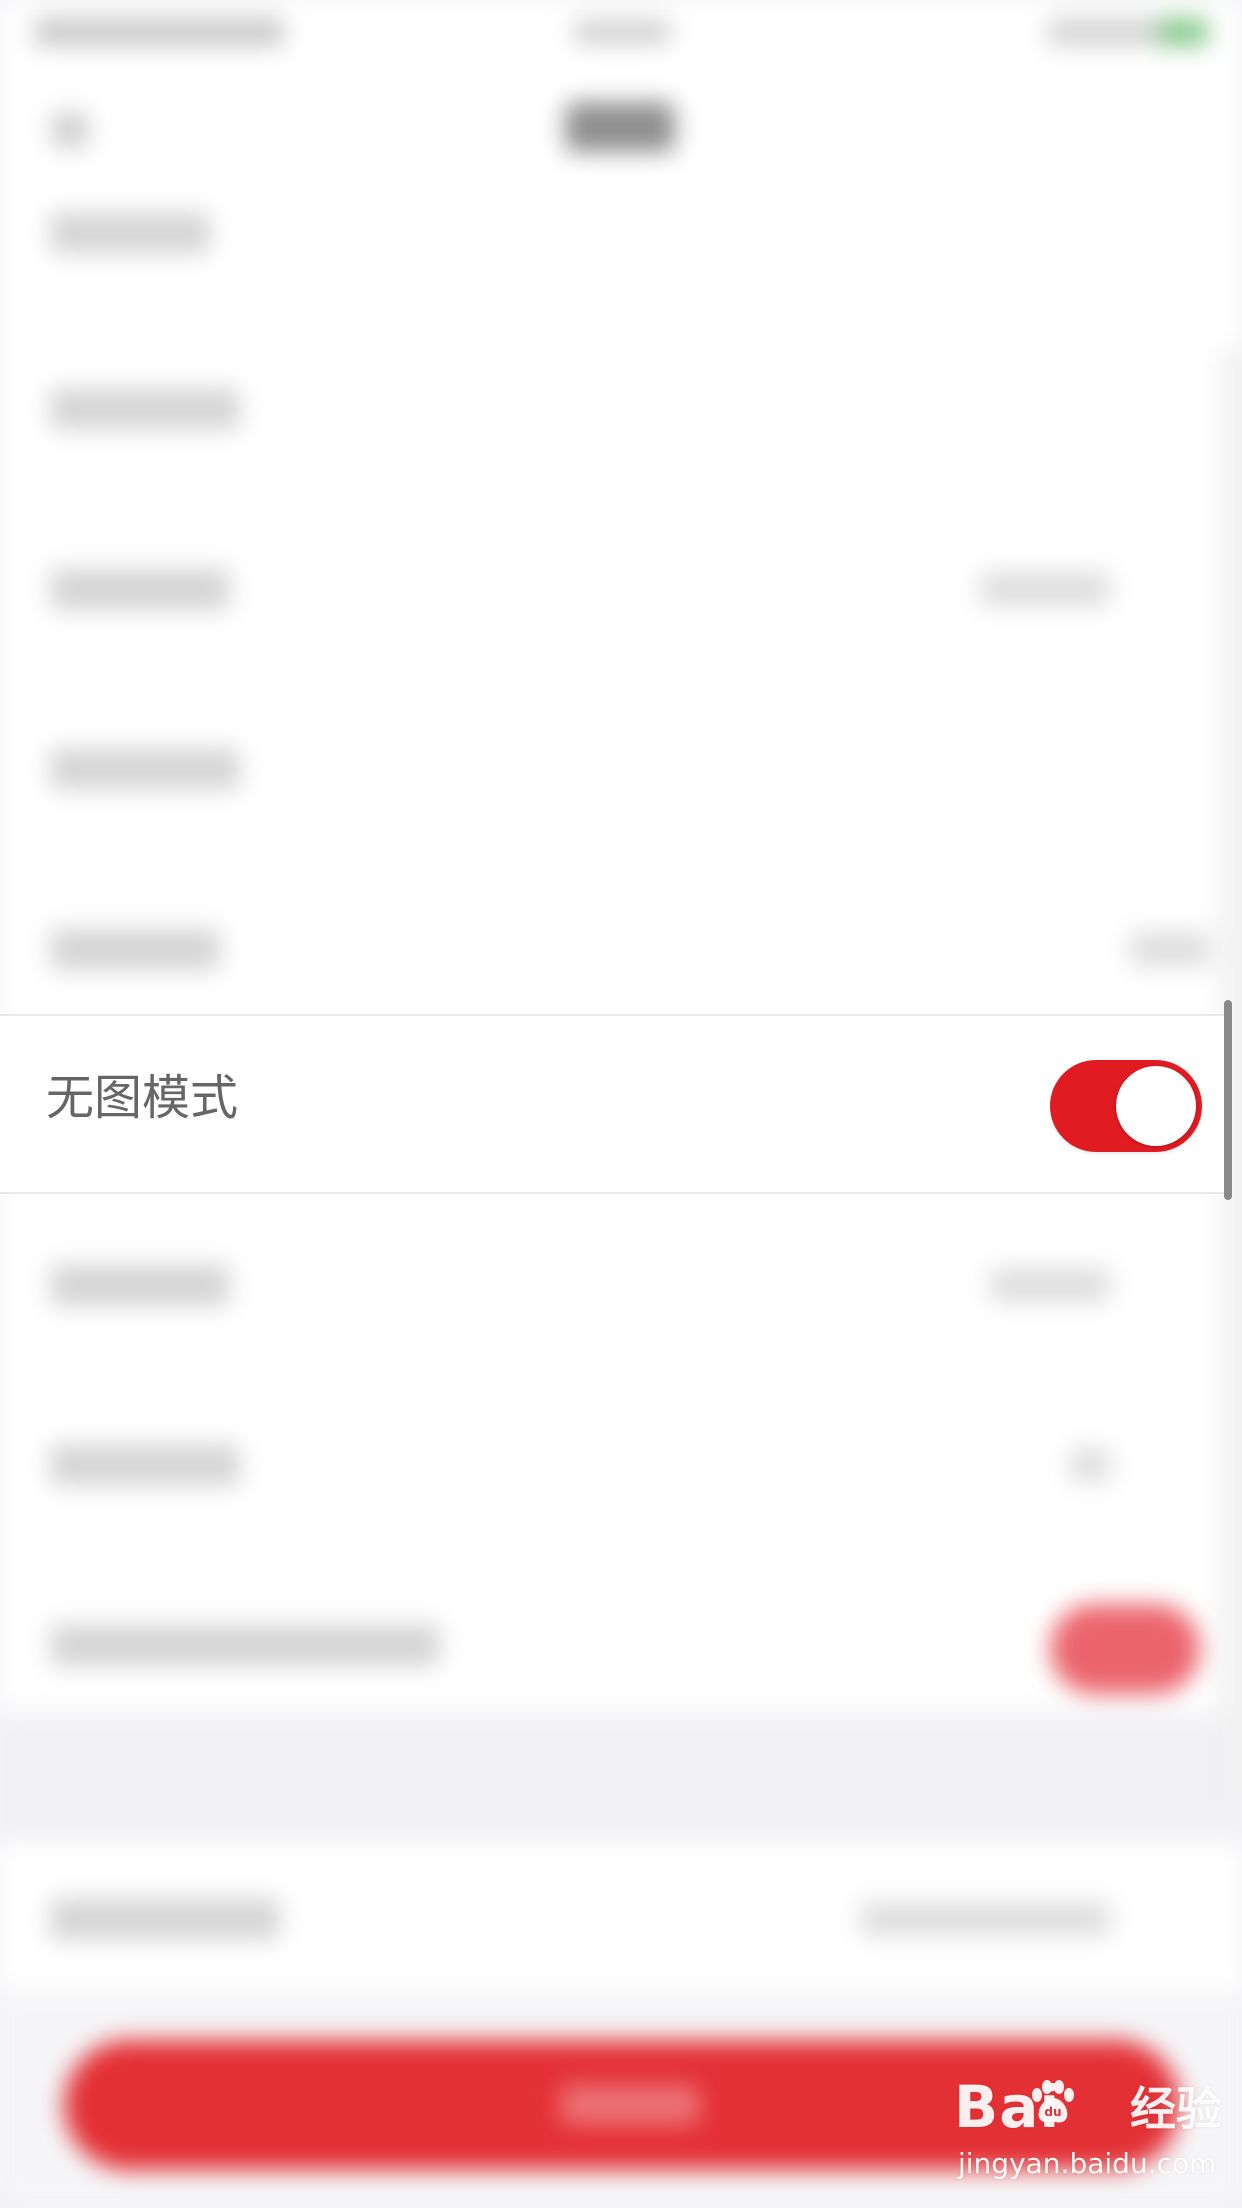  Describe the element at coordinates (1052, 2112) in the screenshot. I see `svg-text: du` at that location.